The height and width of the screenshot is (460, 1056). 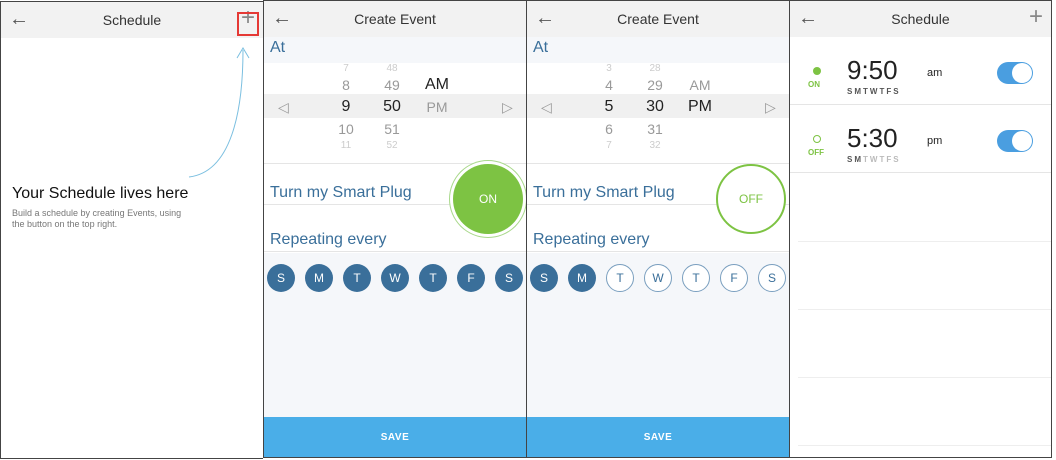 I want to click on minute-selected: 50, so click(x=392, y=106).